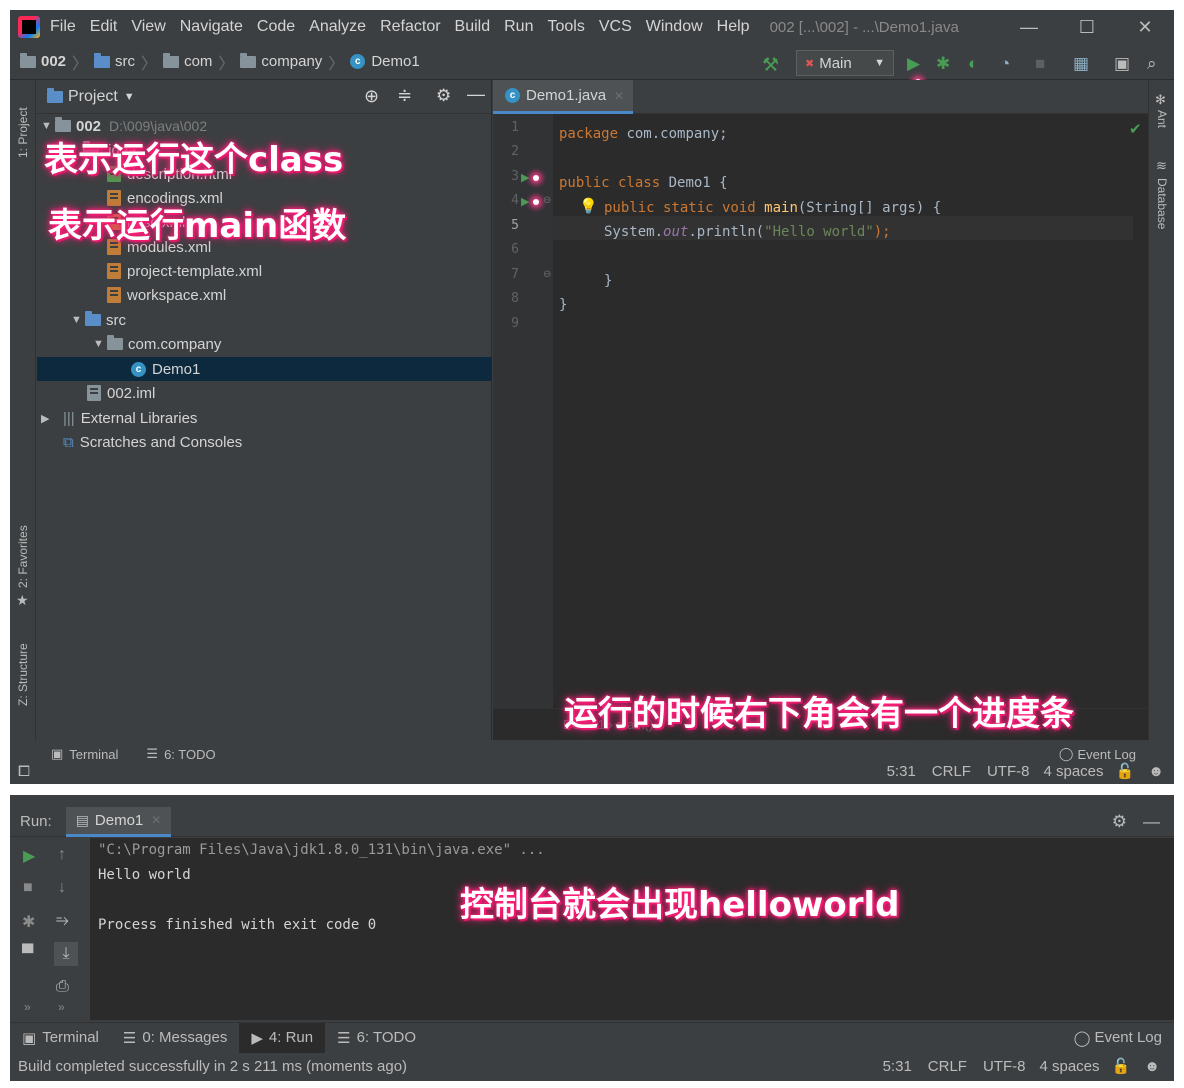 Image resolution: width=1184 pixels, height=1088 pixels. Describe the element at coordinates (27, 954) in the screenshot. I see `layout-icon: ▀` at that location.